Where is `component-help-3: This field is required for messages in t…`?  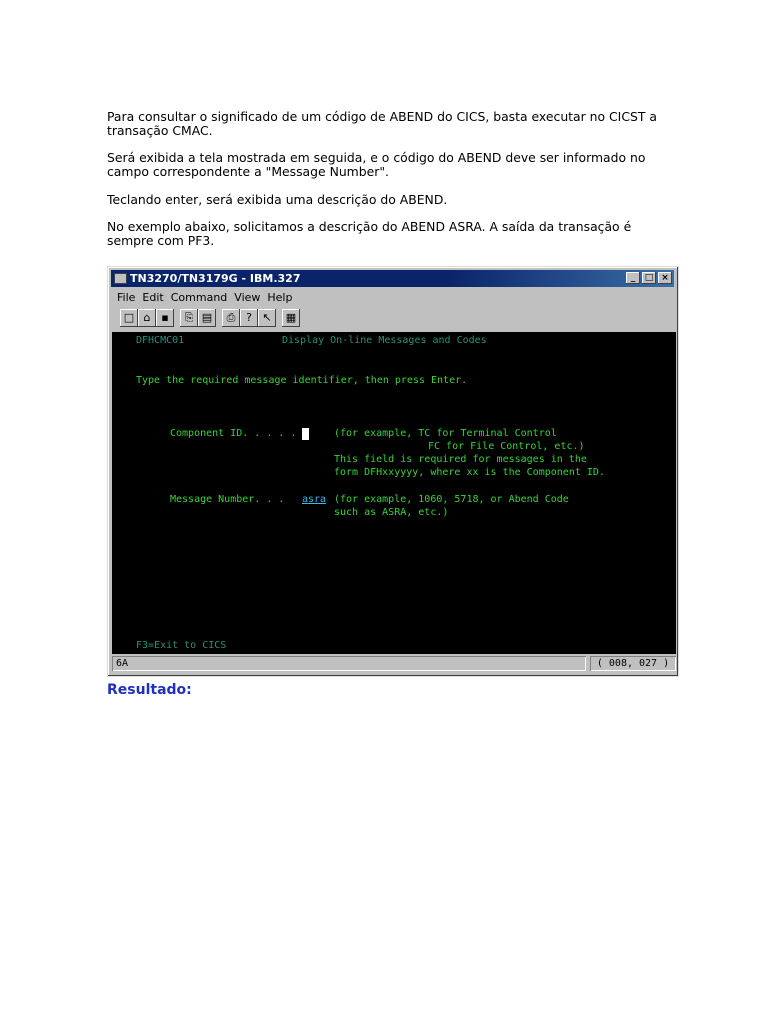
component-help-3: This field is required for messages in t… is located at coordinates (460, 459).